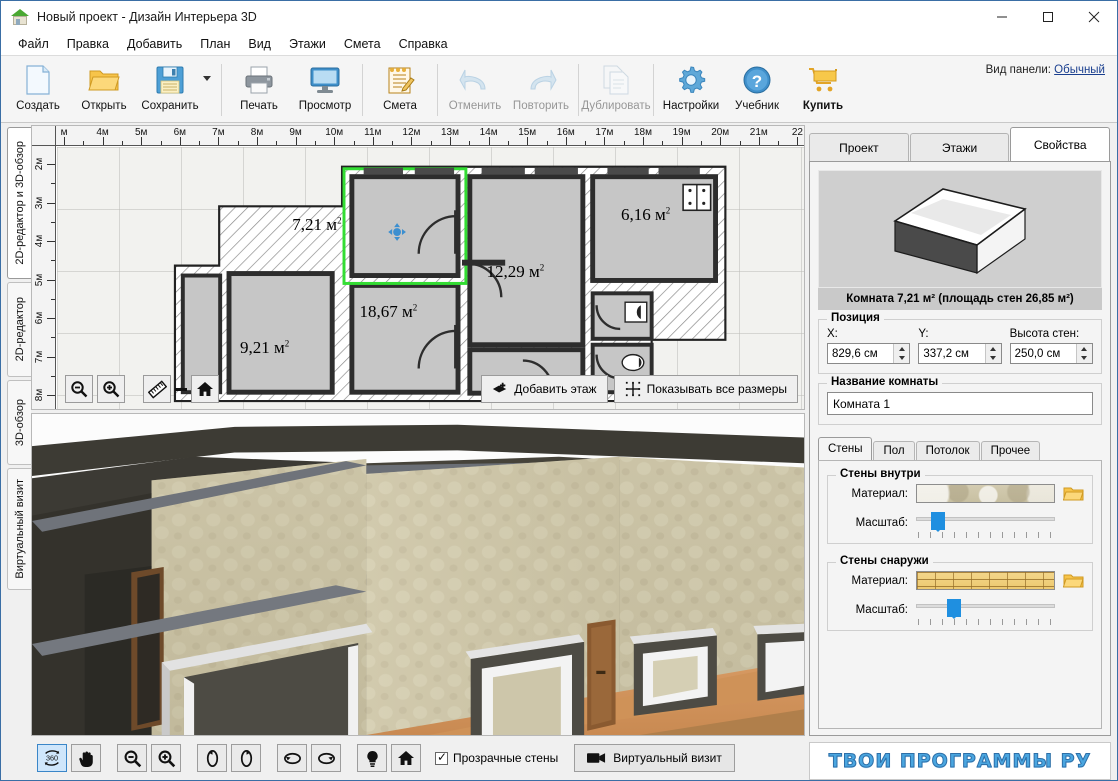 The image size is (1118, 781). What do you see at coordinates (993, 349) in the screenshot?
I see `y-spin-up` at bounding box center [993, 349].